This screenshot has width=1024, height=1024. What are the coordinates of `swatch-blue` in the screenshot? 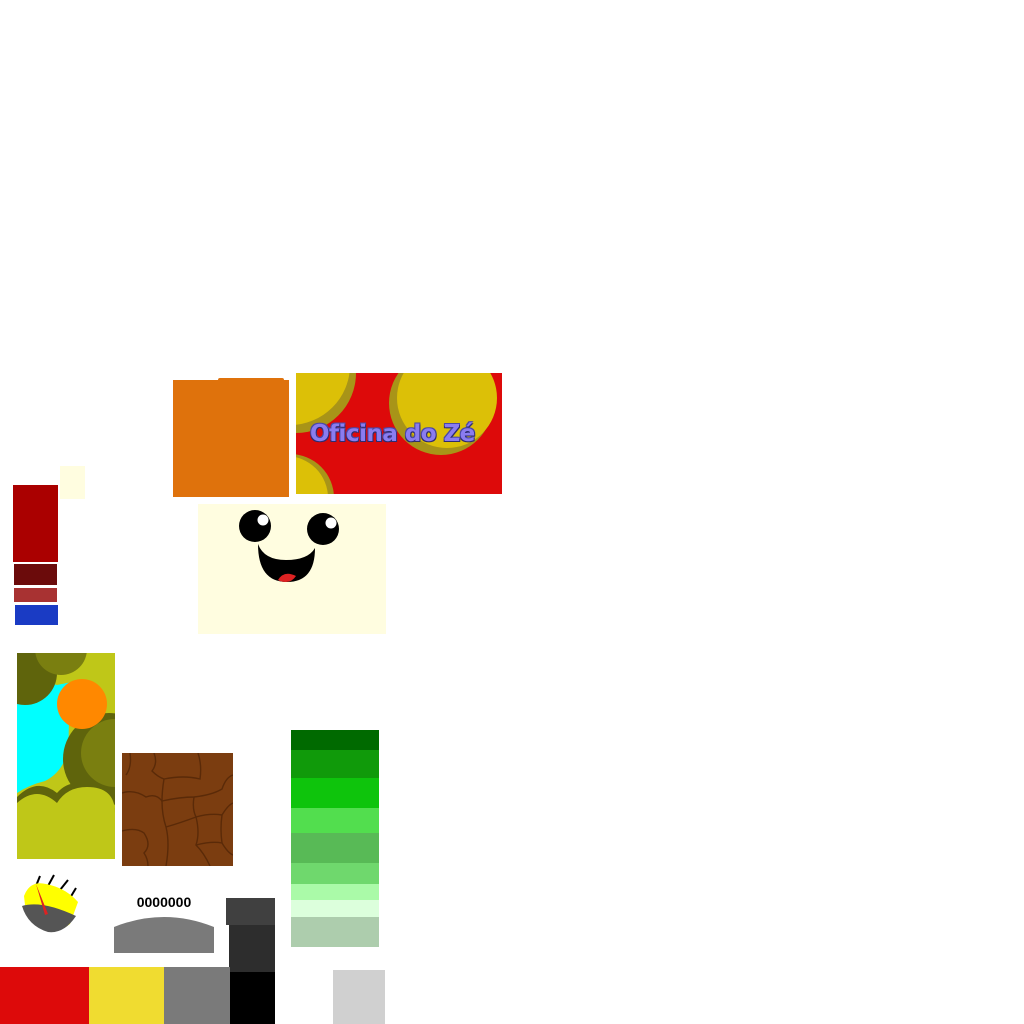 It's located at (36, 615).